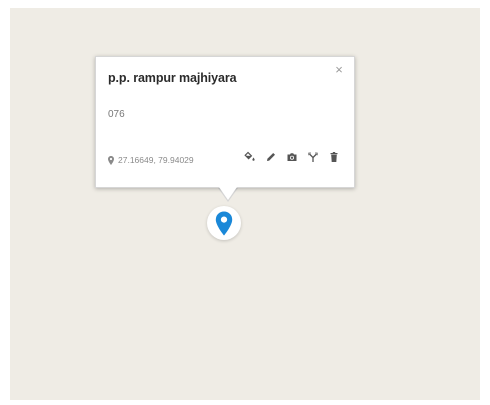  I want to click on location-pin-icon, so click(111, 160).